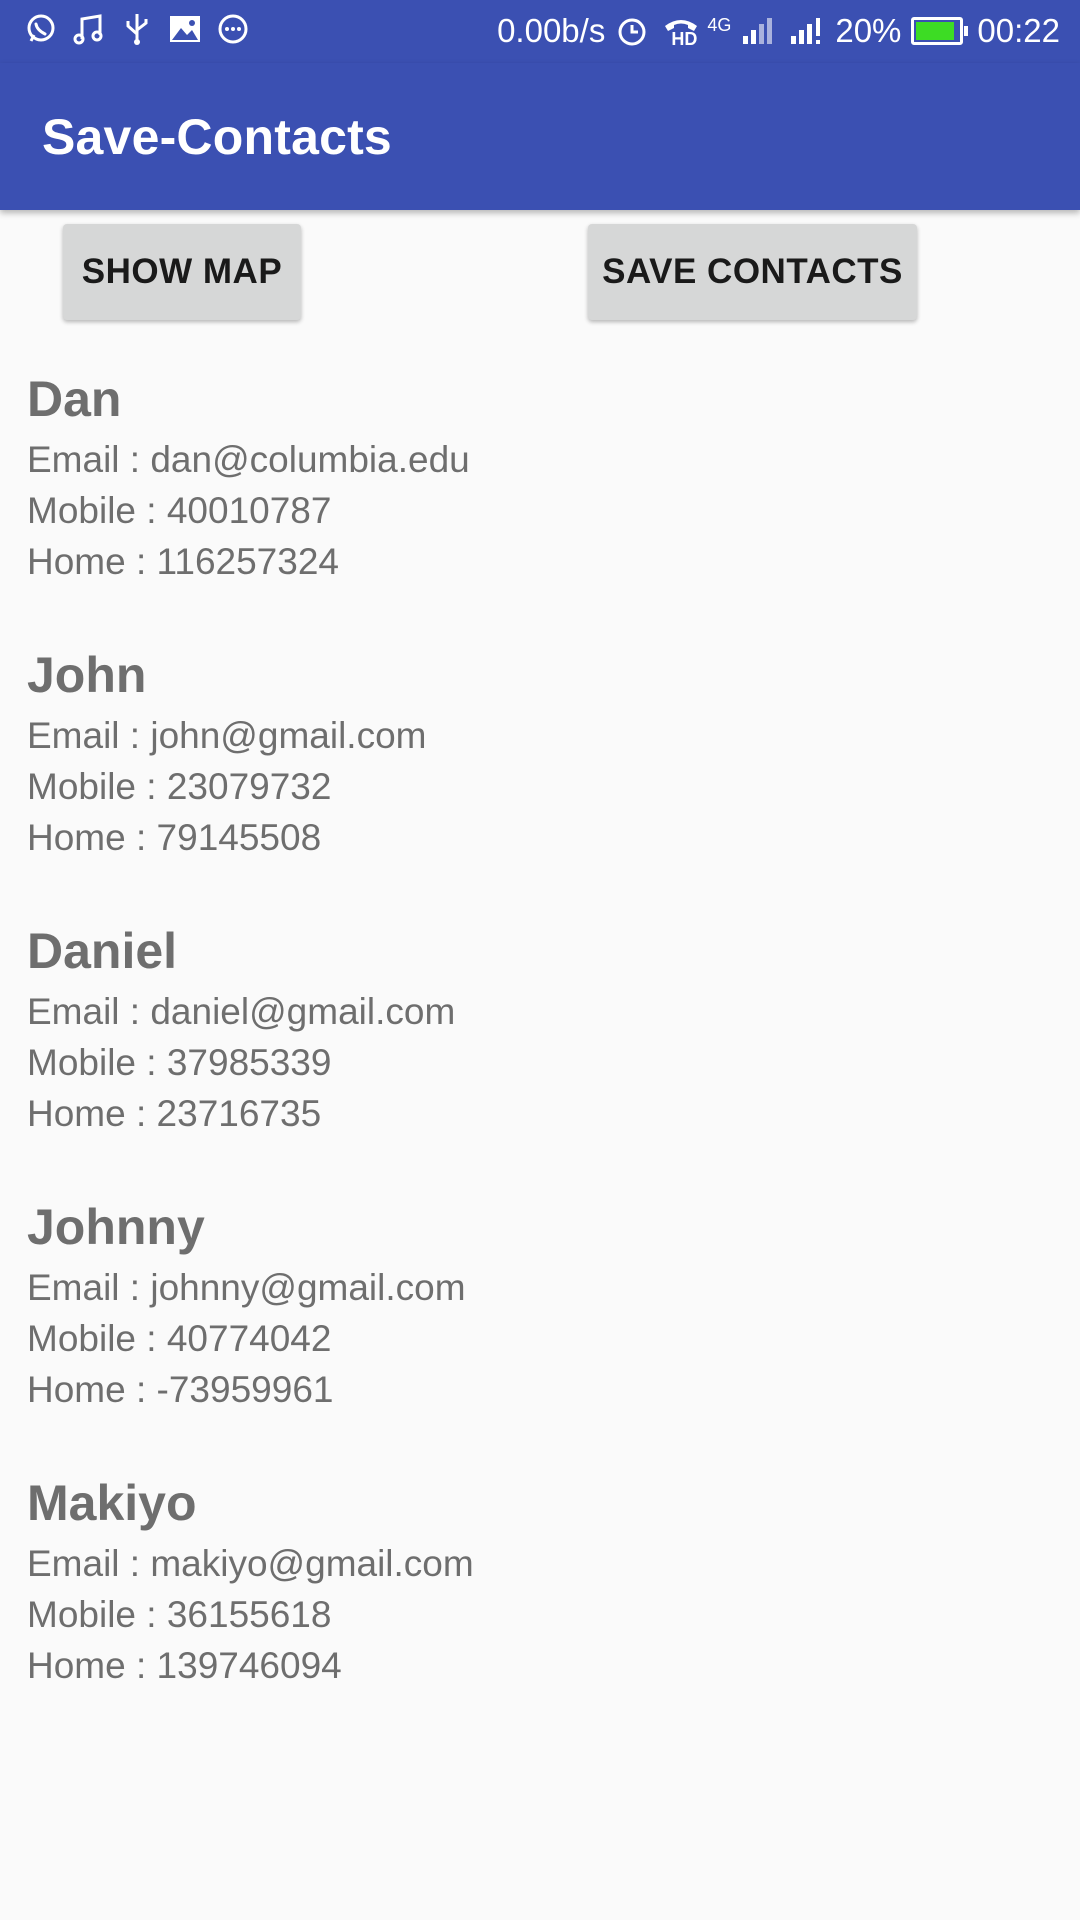 Image resolution: width=1080 pixels, height=1920 pixels. What do you see at coordinates (233, 29) in the screenshot?
I see `more-icon` at bounding box center [233, 29].